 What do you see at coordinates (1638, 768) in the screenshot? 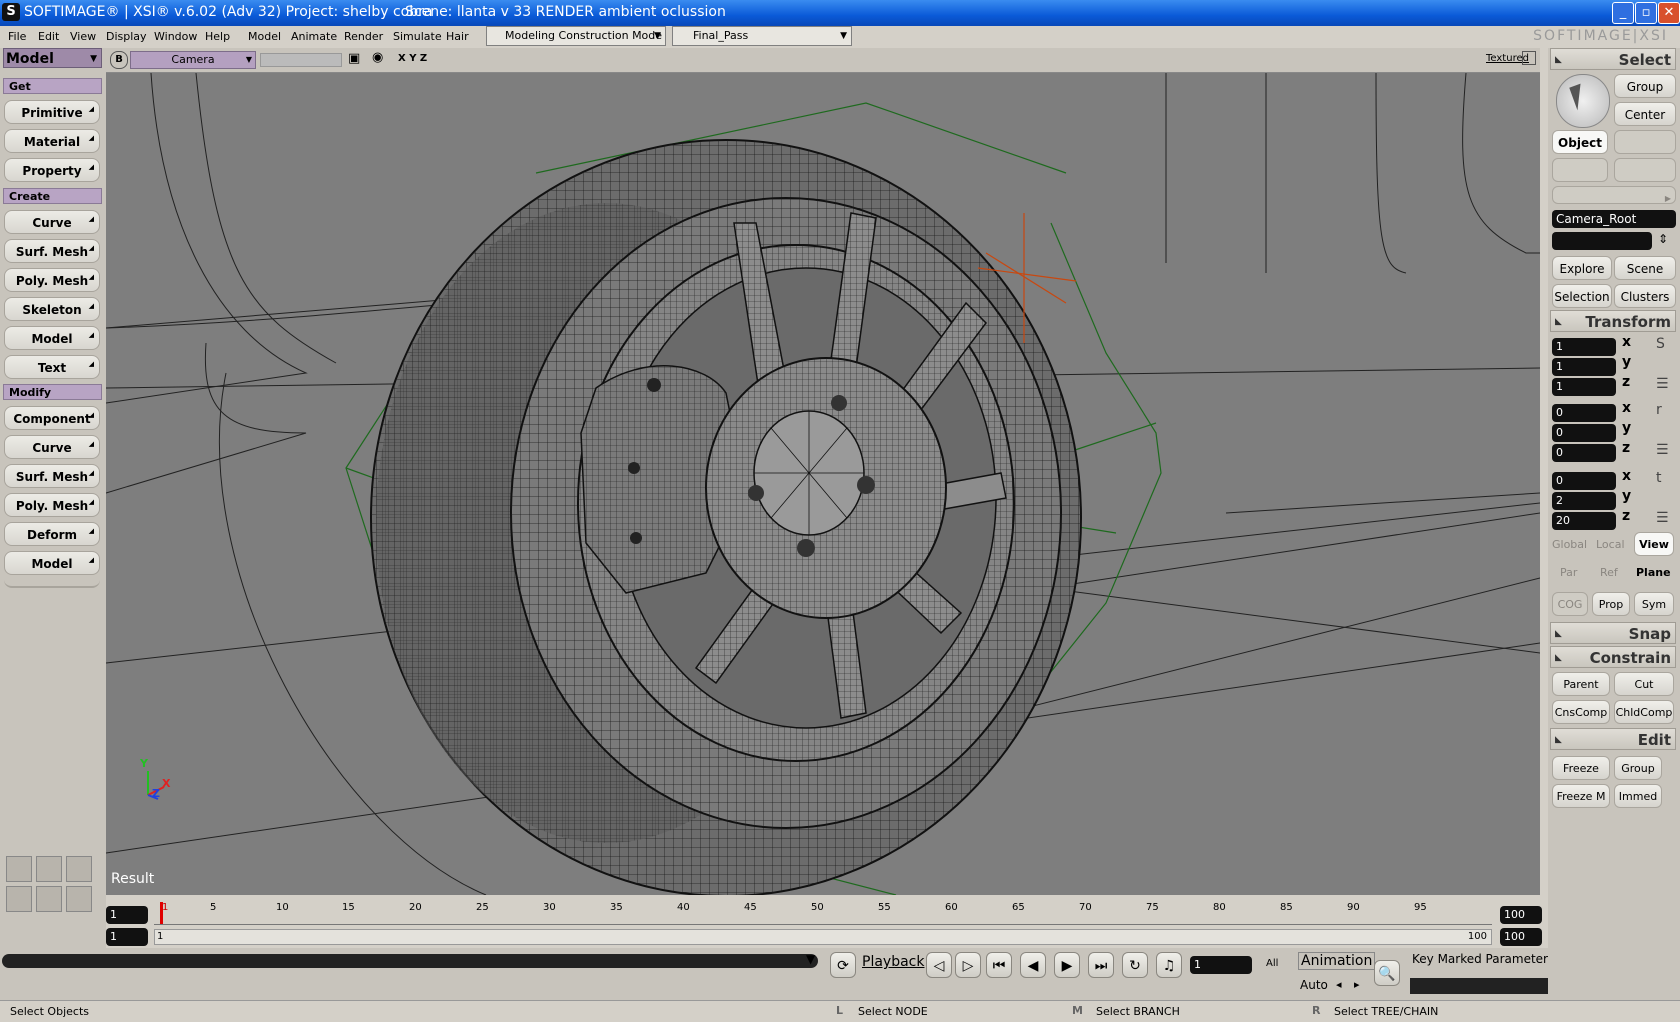
I see `edit-group-button: Group` at bounding box center [1638, 768].